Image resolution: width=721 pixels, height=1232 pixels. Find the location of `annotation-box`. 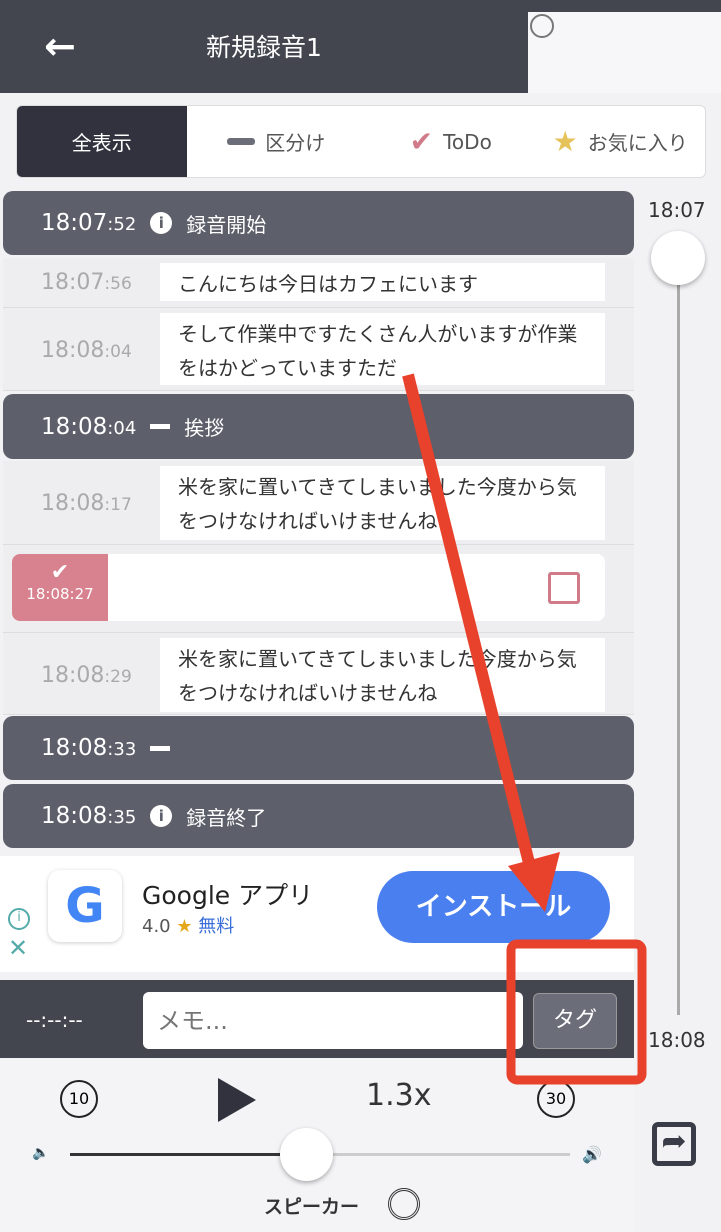

annotation-box is located at coordinates (576, 1012).